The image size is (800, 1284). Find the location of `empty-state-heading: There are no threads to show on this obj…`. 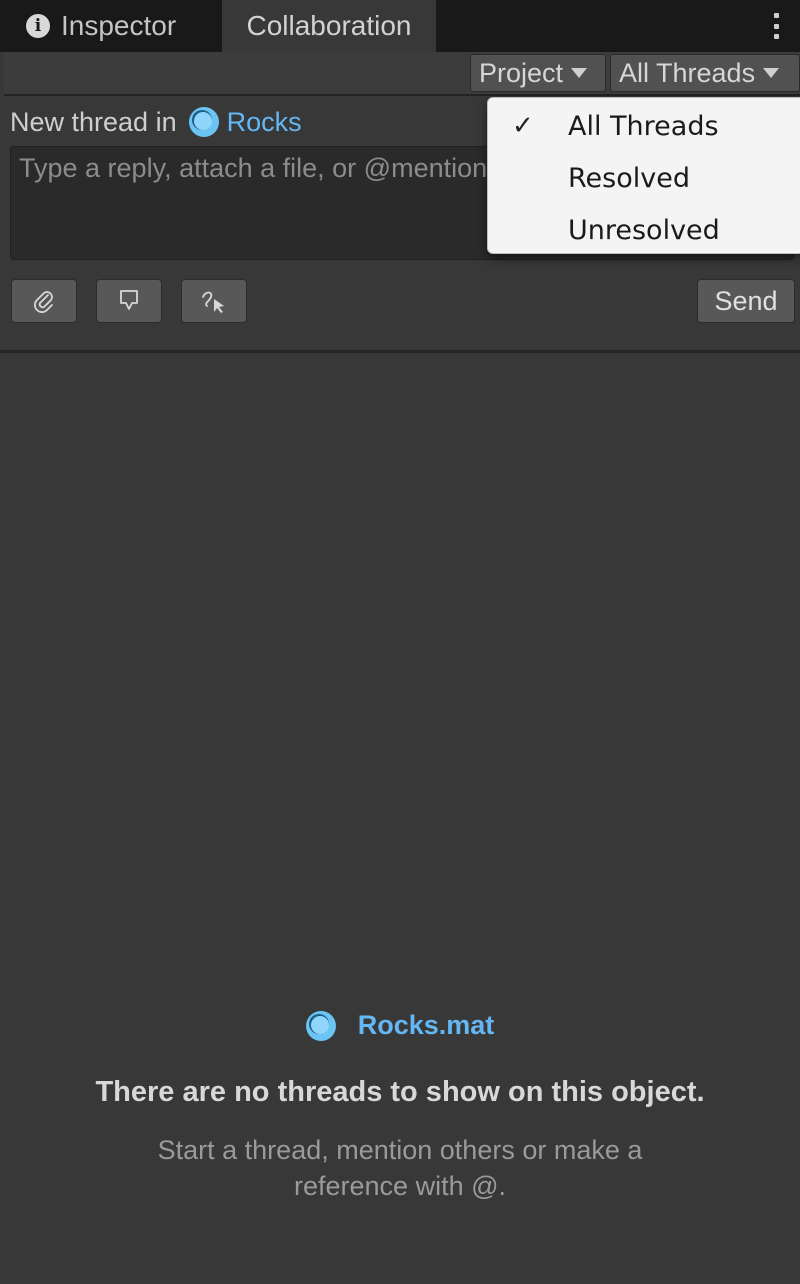

empty-state-heading: There are no threads to show on this obj… is located at coordinates (400, 1092).